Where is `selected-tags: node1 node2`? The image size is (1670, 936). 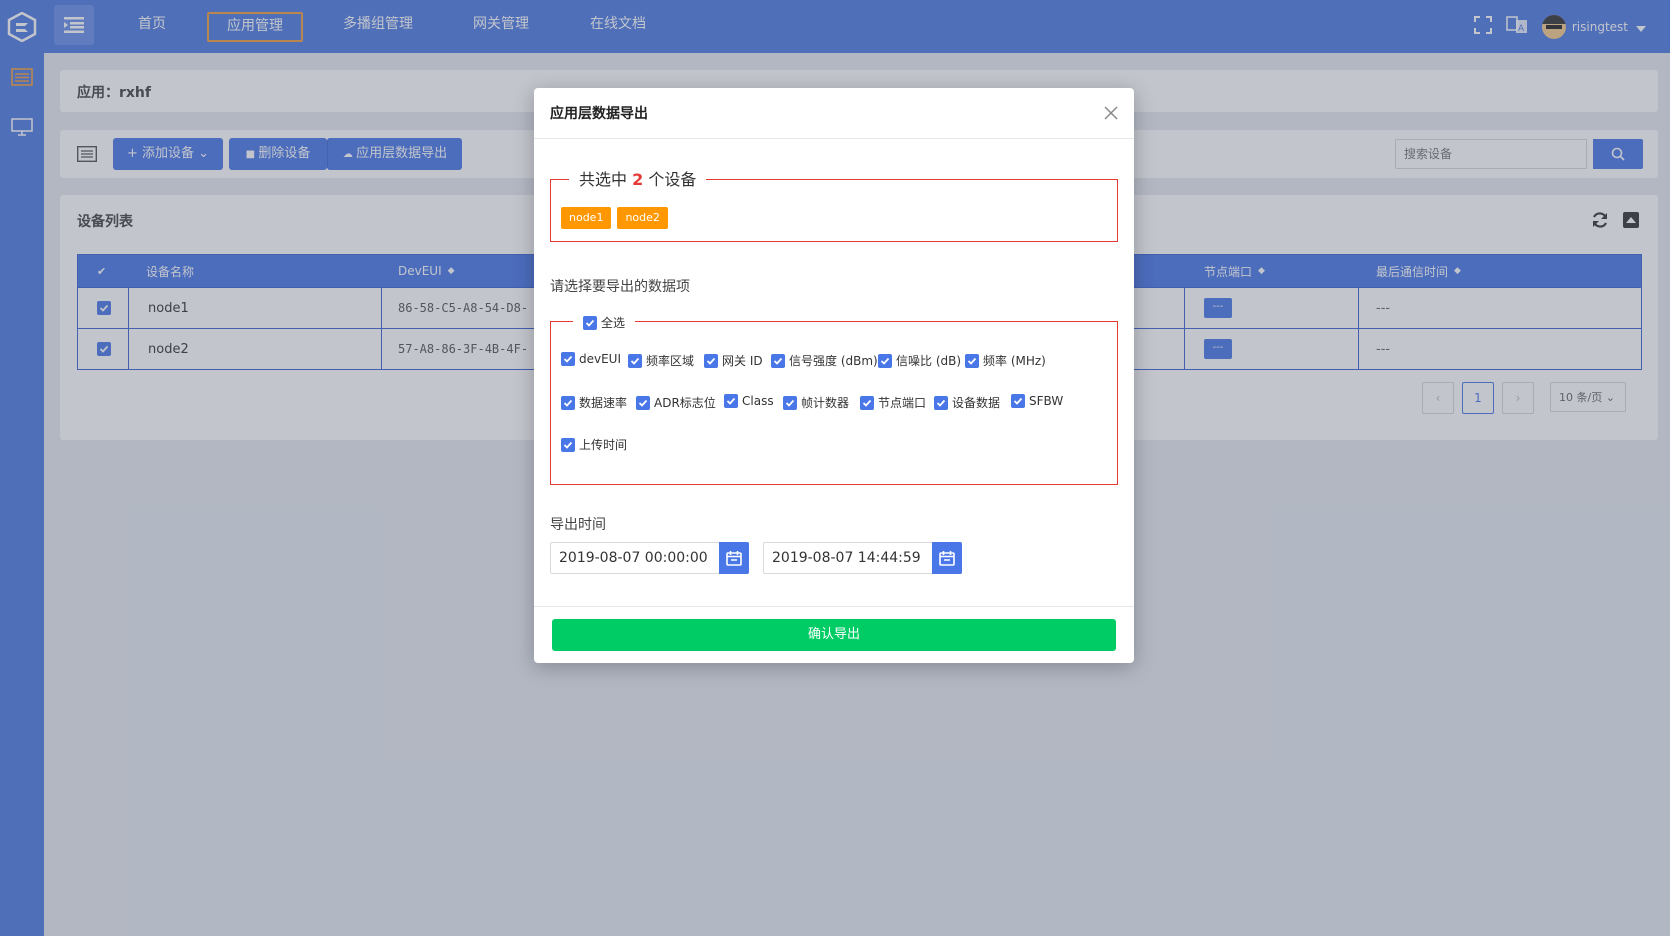
selected-tags: node1 node2 is located at coordinates (617, 217).